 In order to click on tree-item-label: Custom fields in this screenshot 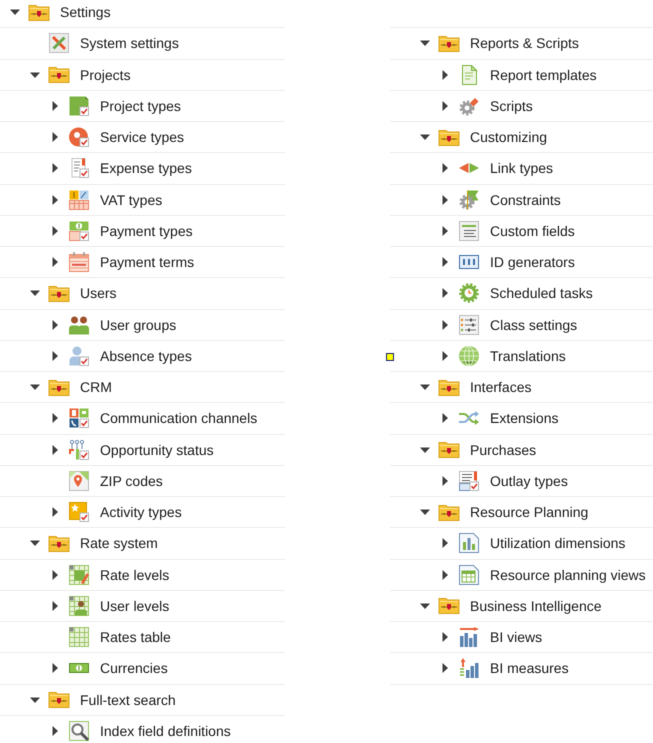, I will do `click(532, 231)`.